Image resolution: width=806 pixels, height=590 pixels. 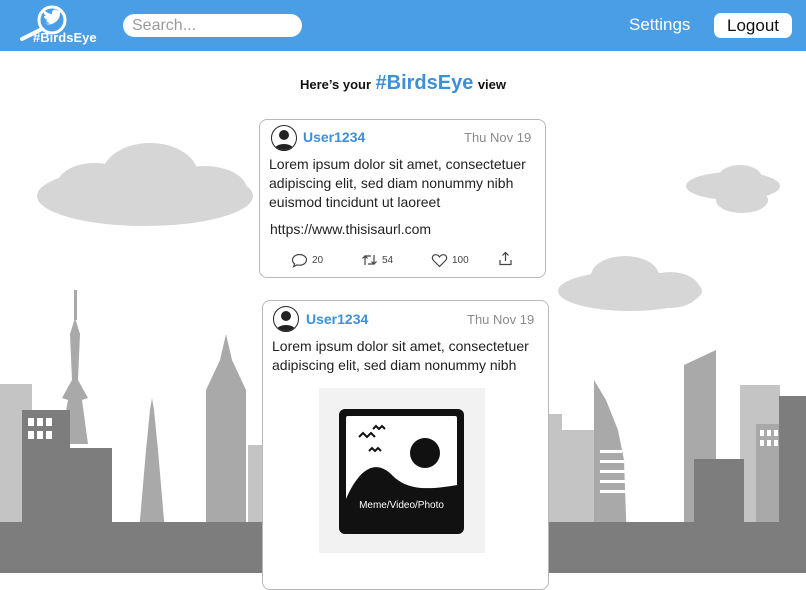 I want to click on comment-count: 20, so click(x=318, y=260).